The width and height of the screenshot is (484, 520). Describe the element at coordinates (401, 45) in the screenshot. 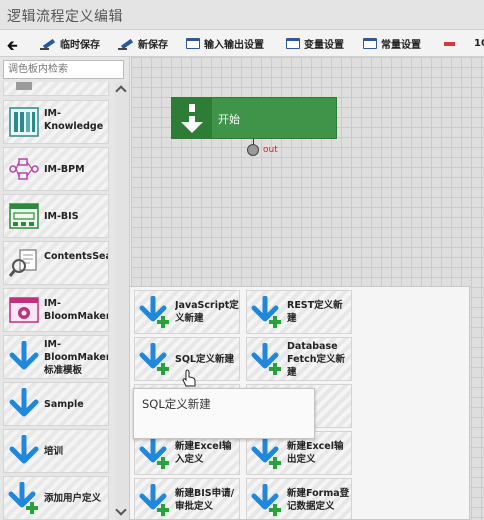

I see `const-settings-label: 常量设置` at that location.